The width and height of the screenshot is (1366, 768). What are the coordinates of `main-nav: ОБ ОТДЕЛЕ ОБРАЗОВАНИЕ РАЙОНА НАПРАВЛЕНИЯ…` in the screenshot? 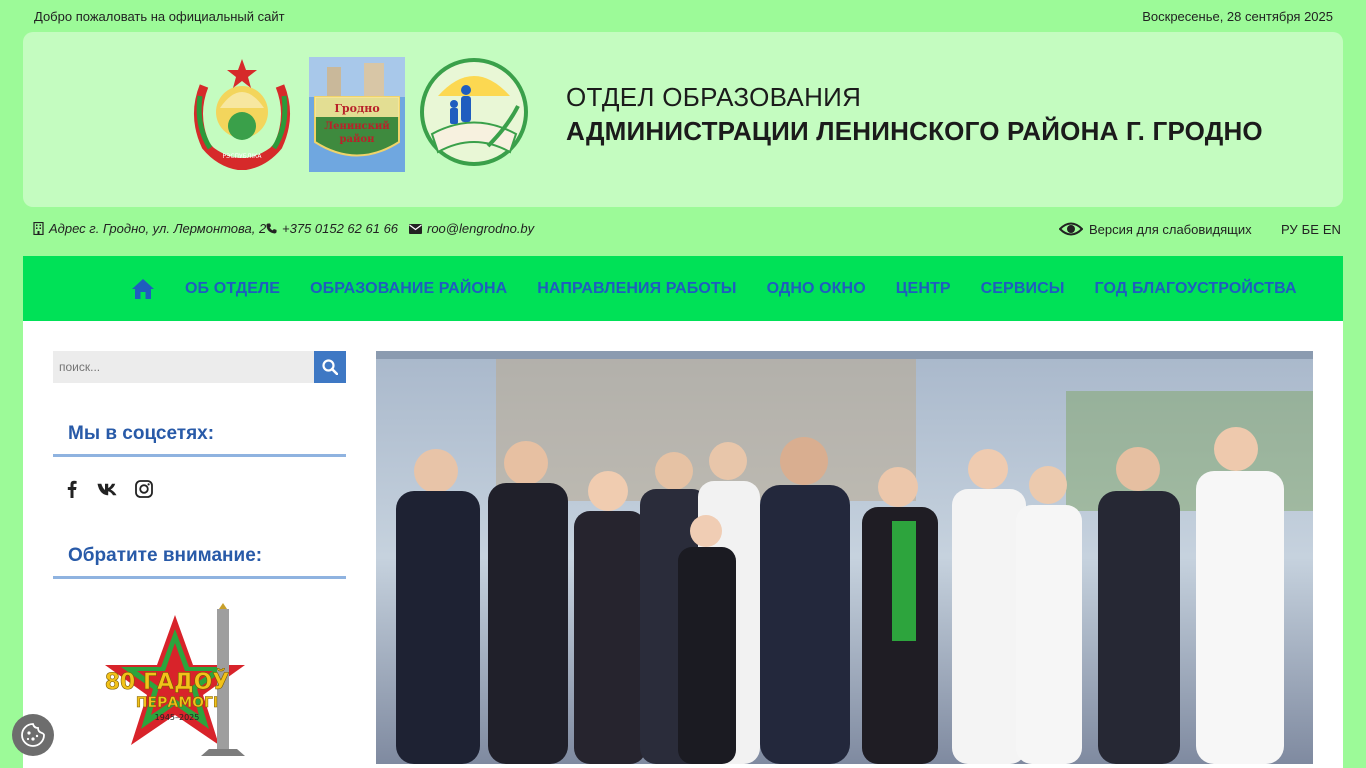 It's located at (683, 288).